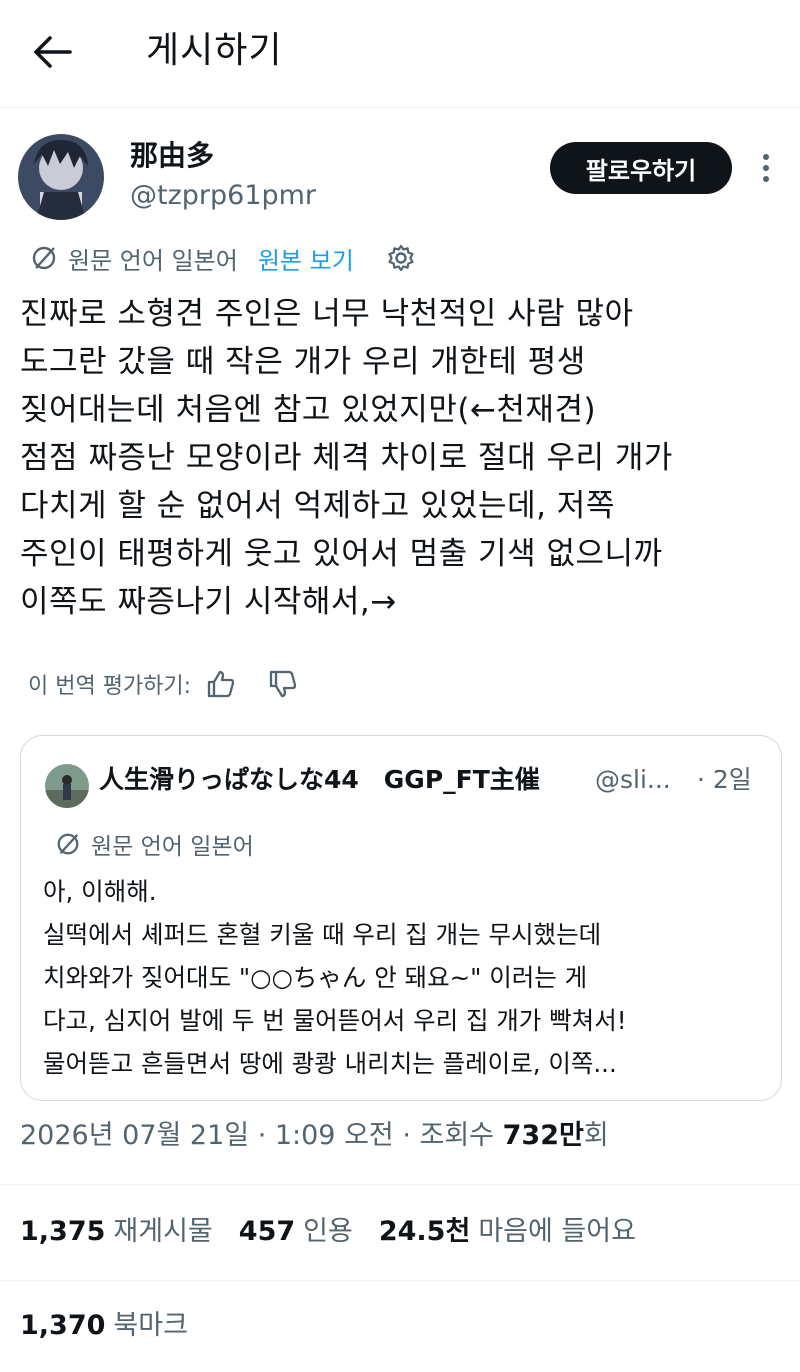 Image resolution: width=800 pixels, height=1372 pixels. What do you see at coordinates (153, 260) in the screenshot?
I see `translation-source-label: 원문 언어 일본어` at bounding box center [153, 260].